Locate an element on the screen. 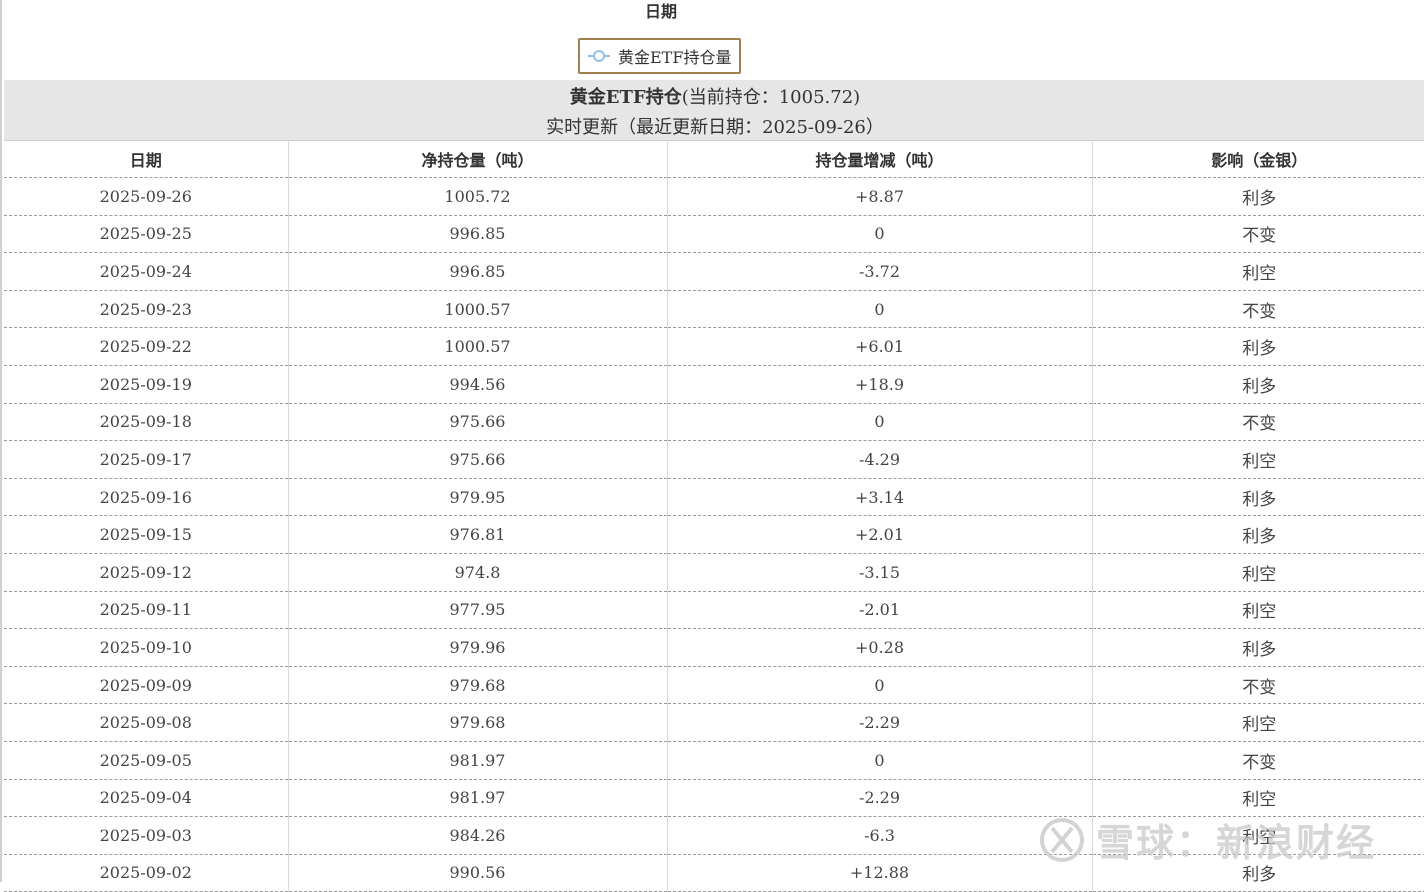 This screenshot has height=892, width=1424. table-row: 2025-09-08 979.68 -2.29 利空 is located at coordinates (714, 722).